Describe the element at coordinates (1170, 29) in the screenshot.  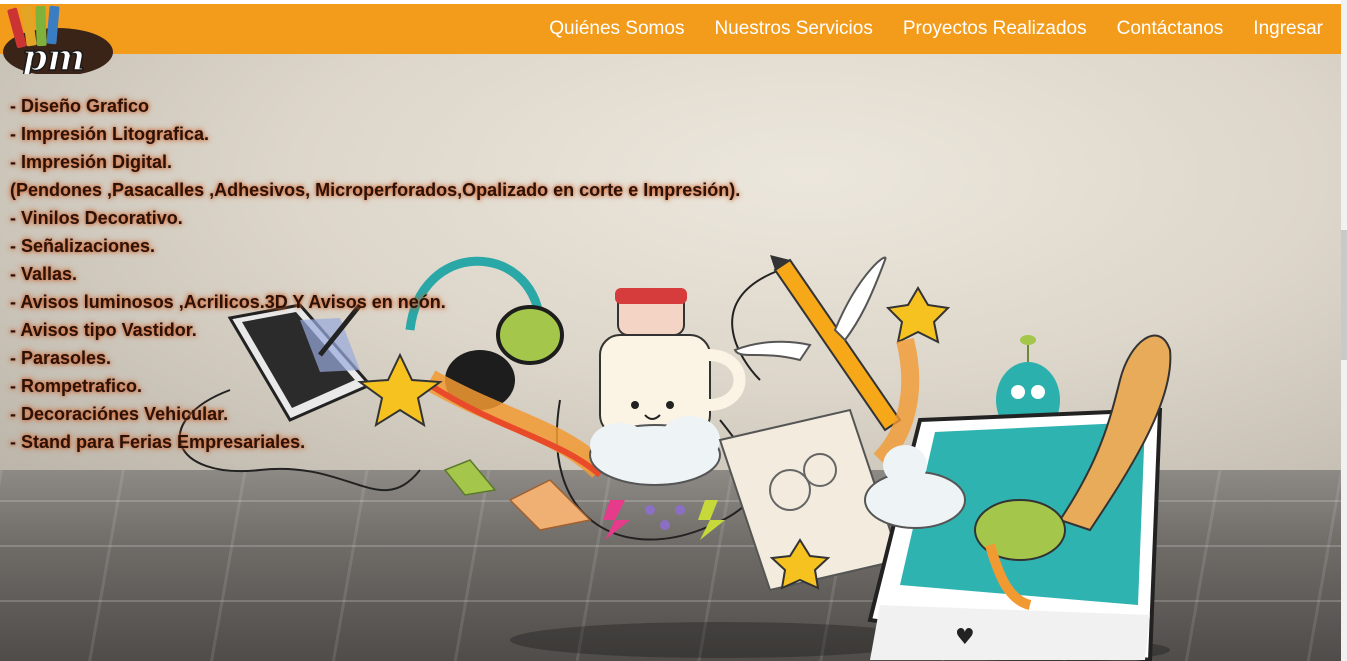
I see `nav-contactanos: Contáctanos` at that location.